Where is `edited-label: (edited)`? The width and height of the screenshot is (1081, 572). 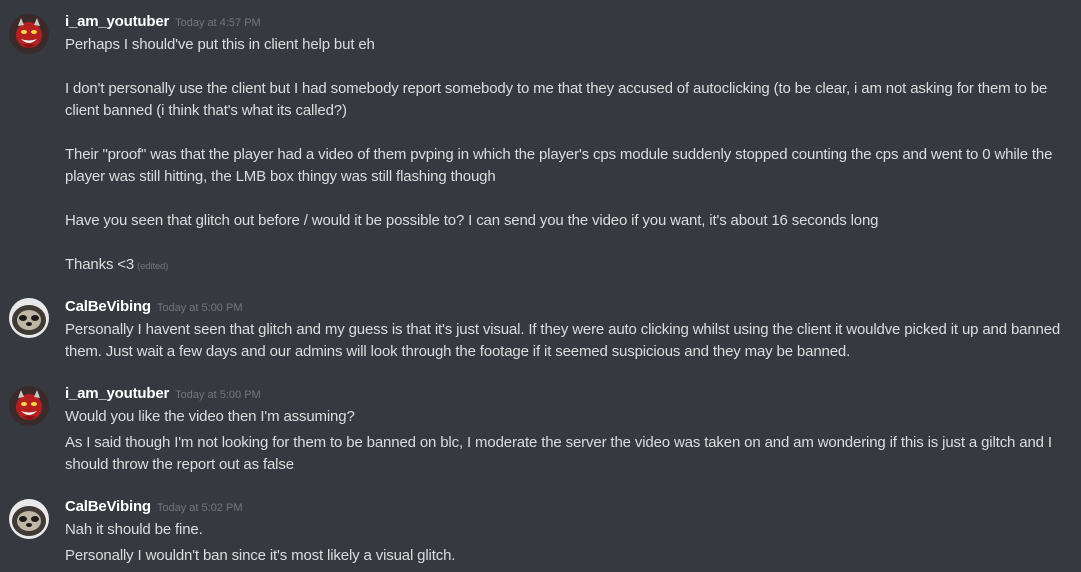 edited-label: (edited) is located at coordinates (153, 266).